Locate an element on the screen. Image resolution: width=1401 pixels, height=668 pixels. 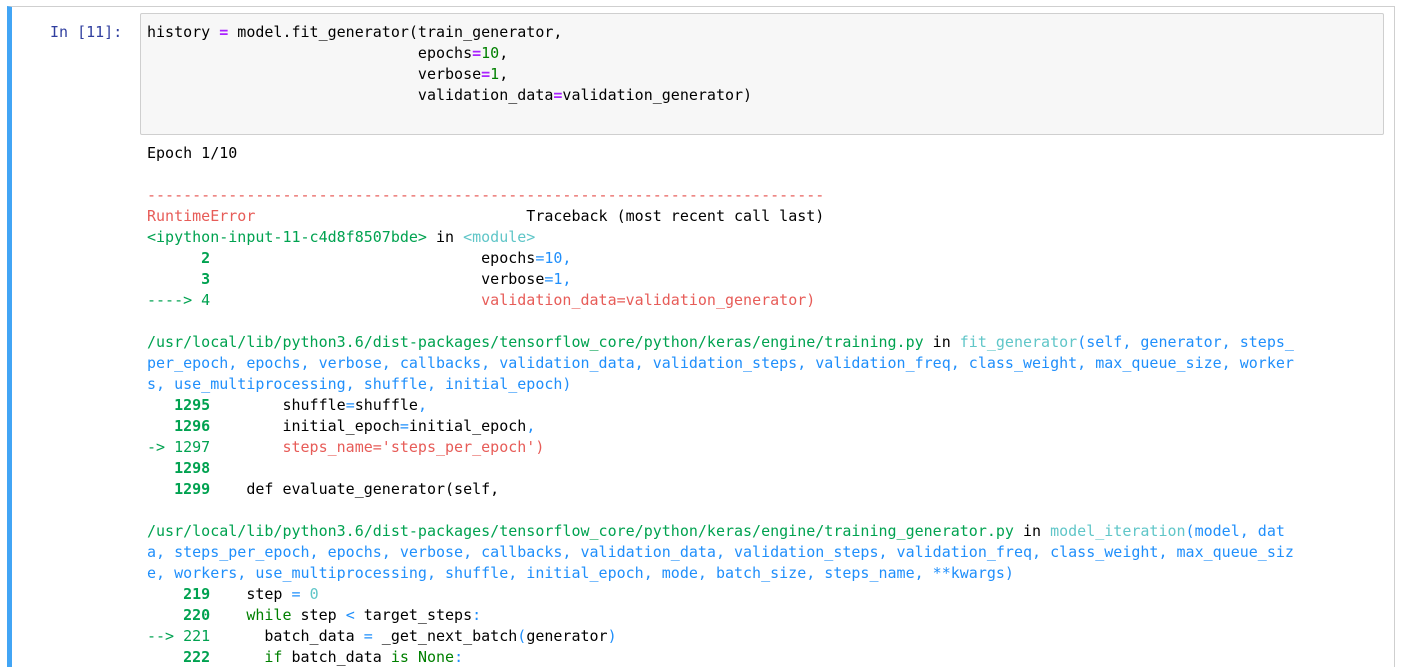
keyword-token: is is located at coordinates (399, 657).